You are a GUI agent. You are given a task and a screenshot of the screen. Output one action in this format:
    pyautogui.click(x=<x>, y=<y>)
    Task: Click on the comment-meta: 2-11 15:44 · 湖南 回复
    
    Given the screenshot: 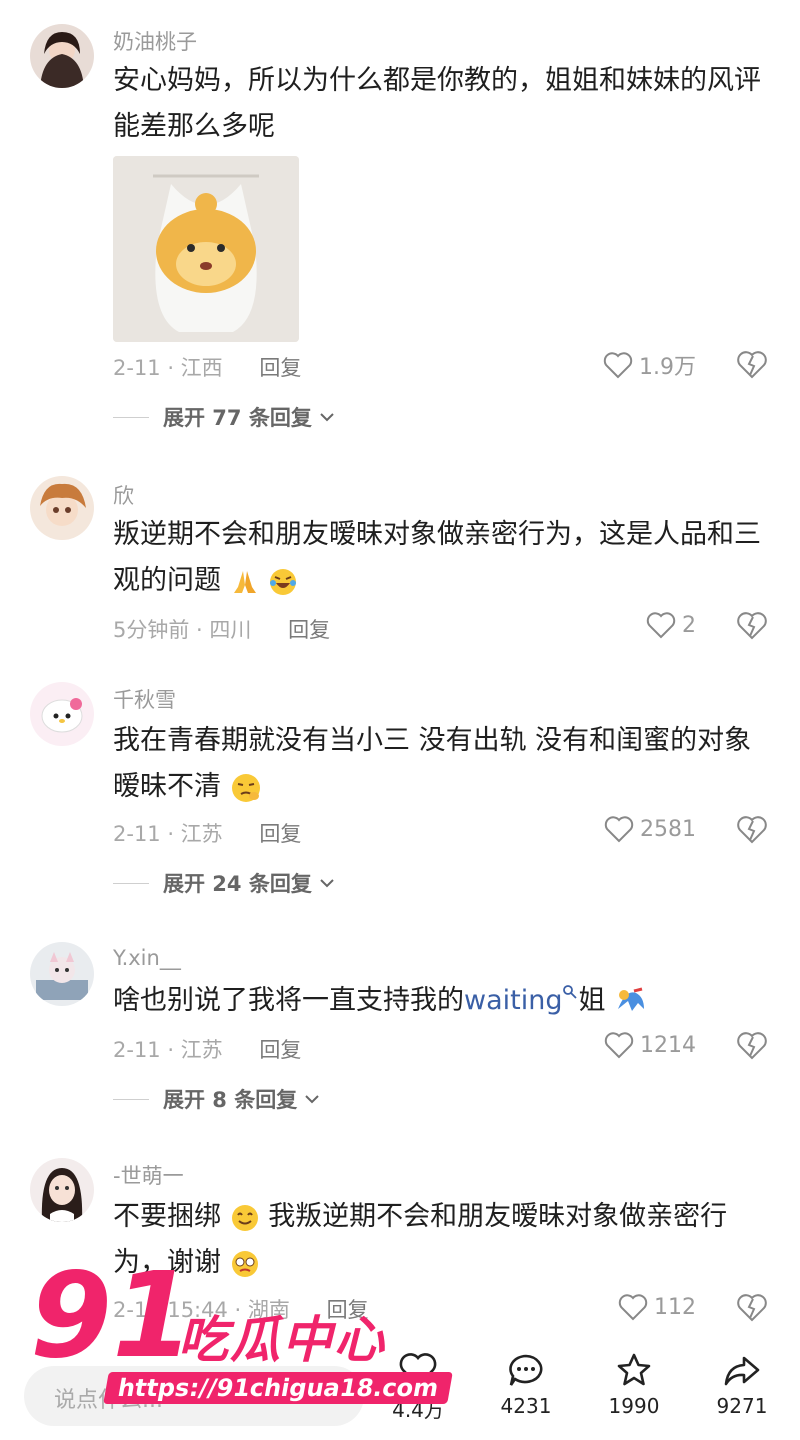 What is the action you would take?
    pyautogui.click(x=241, y=1309)
    